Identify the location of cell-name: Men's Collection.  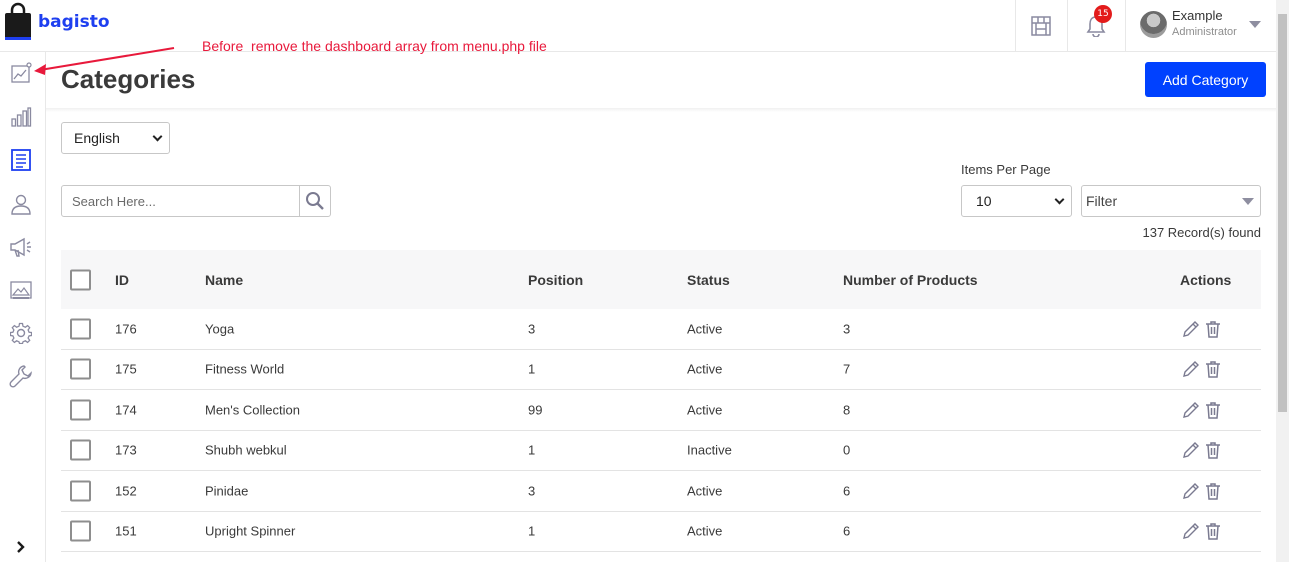
(252, 410).